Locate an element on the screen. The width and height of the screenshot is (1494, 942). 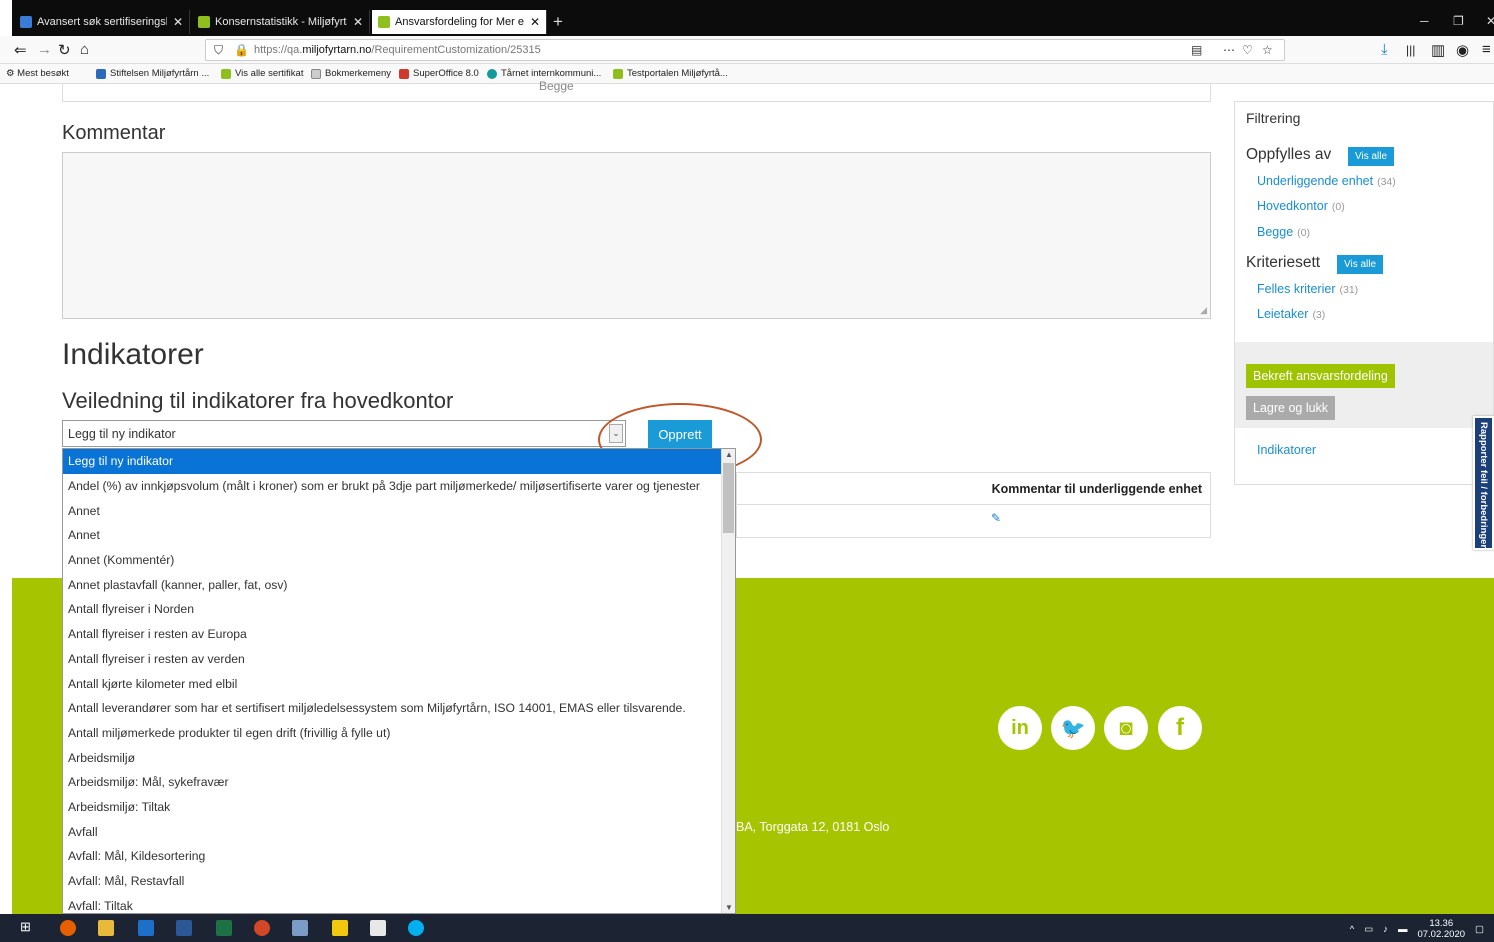
bookmark-item: Bokmerkemeny is located at coordinates (351, 73).